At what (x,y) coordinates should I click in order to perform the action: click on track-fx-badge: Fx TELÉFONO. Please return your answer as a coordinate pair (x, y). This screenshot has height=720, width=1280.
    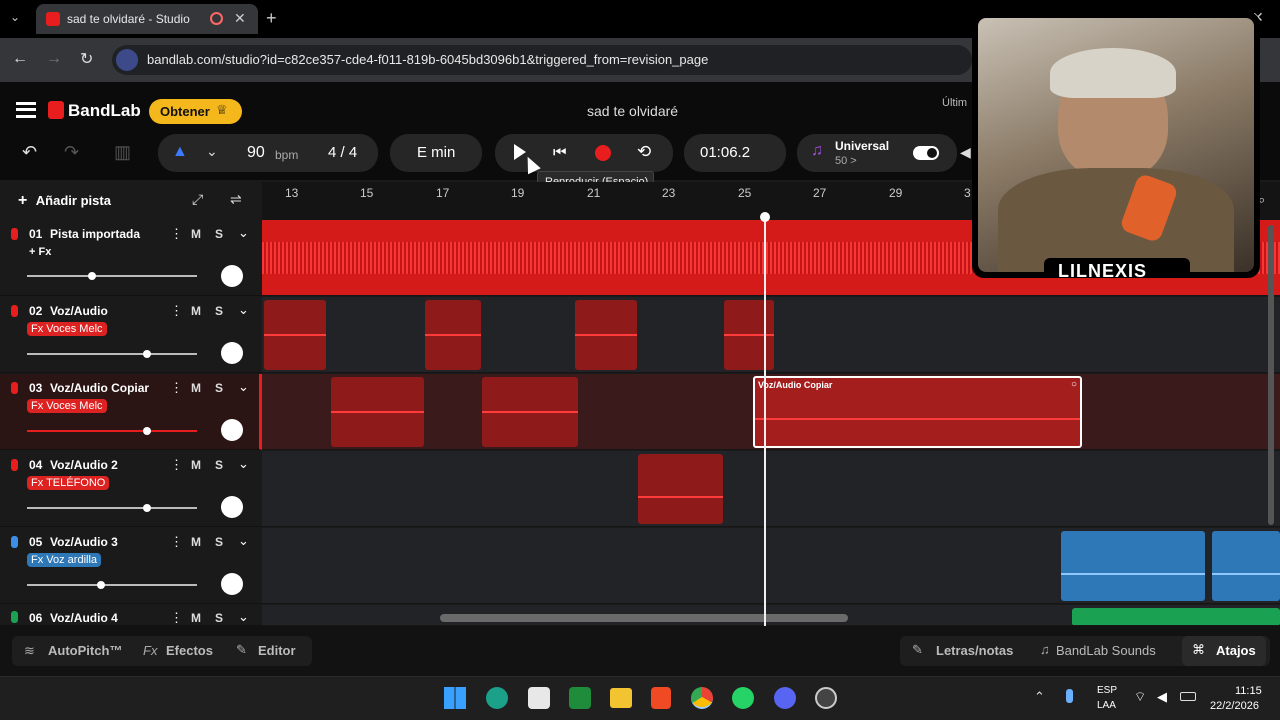
    Looking at the image, I should click on (68, 483).